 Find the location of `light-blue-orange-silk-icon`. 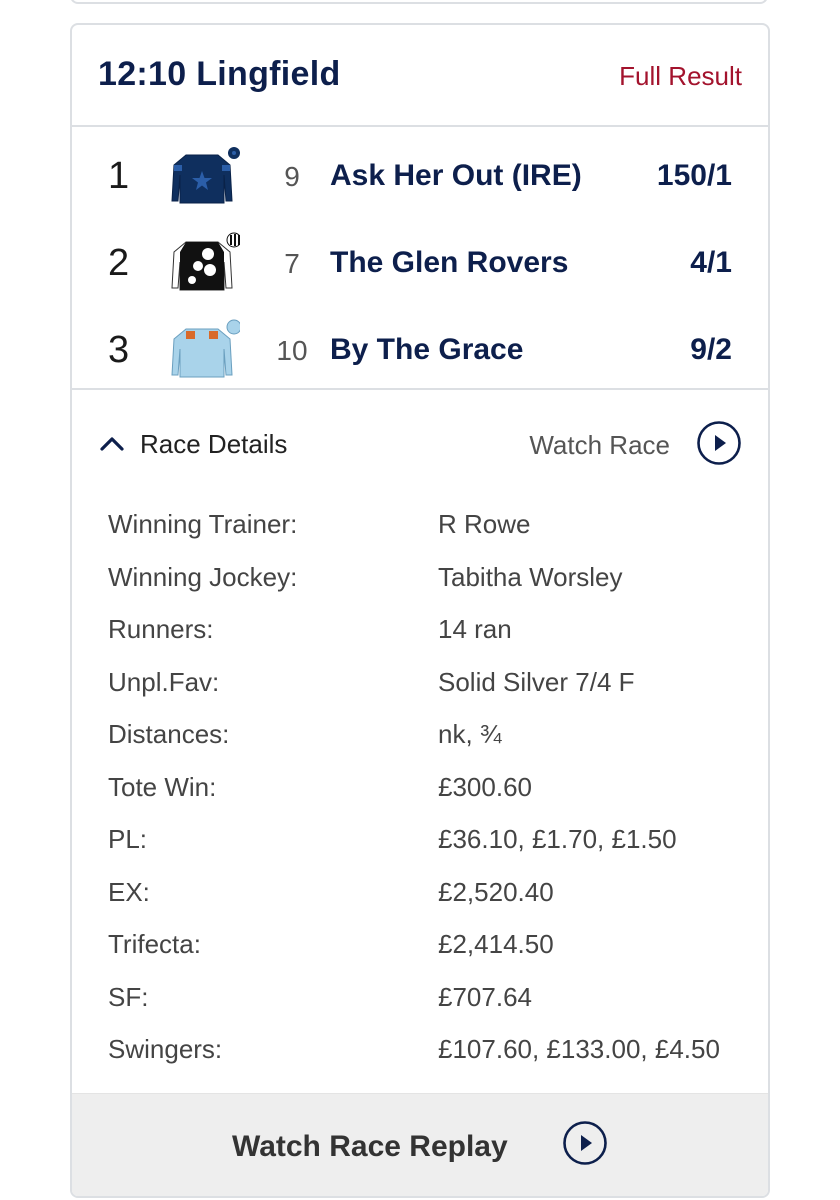

light-blue-orange-silk-icon is located at coordinates (205, 348).